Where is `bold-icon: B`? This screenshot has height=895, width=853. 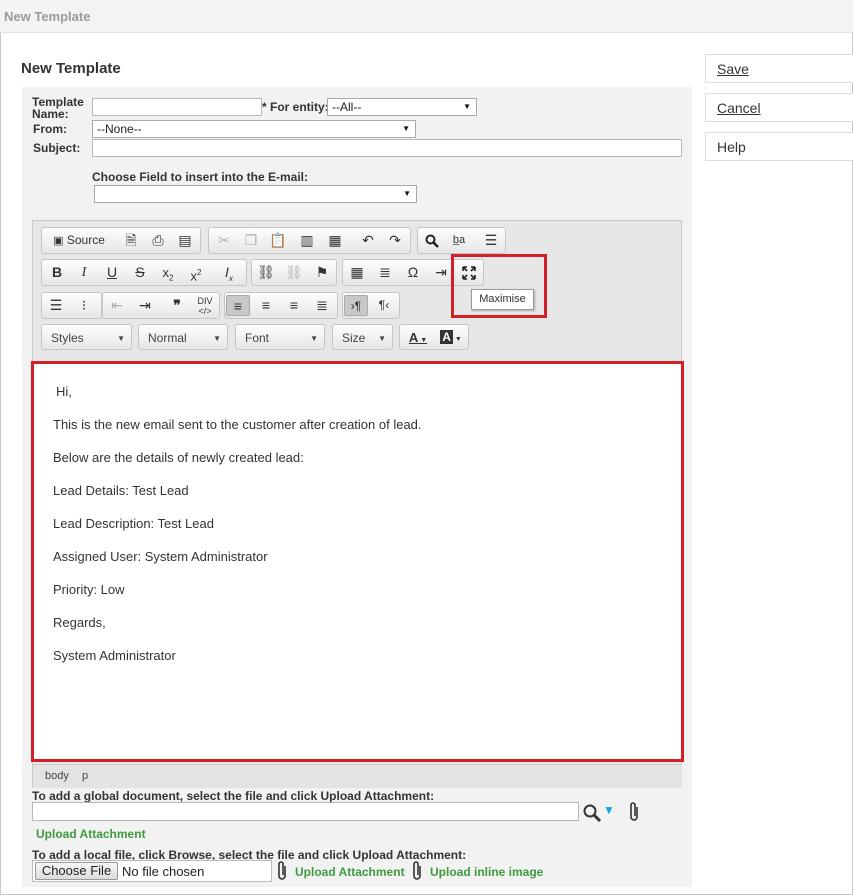 bold-icon: B is located at coordinates (57, 272).